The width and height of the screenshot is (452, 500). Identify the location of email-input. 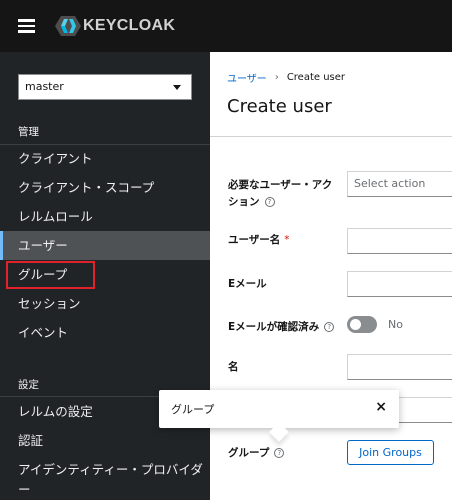
(399, 284).